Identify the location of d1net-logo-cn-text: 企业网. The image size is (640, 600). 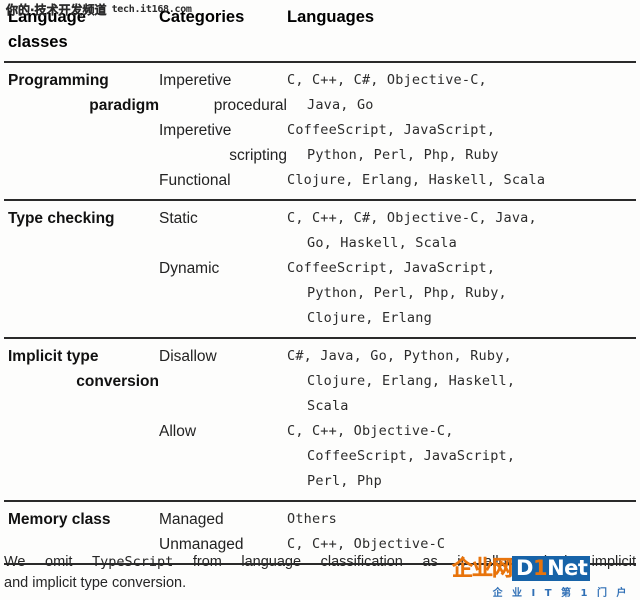
(482, 568).